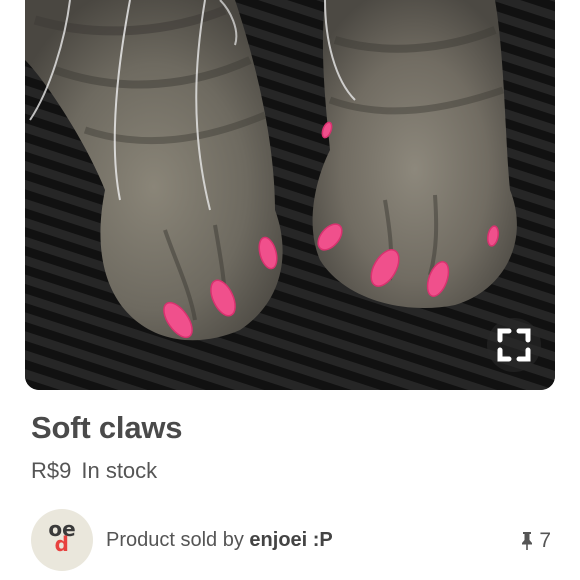 This screenshot has width=580, height=580. Describe the element at coordinates (175, 540) in the screenshot. I see `seller-prefix: Product sold by` at that location.